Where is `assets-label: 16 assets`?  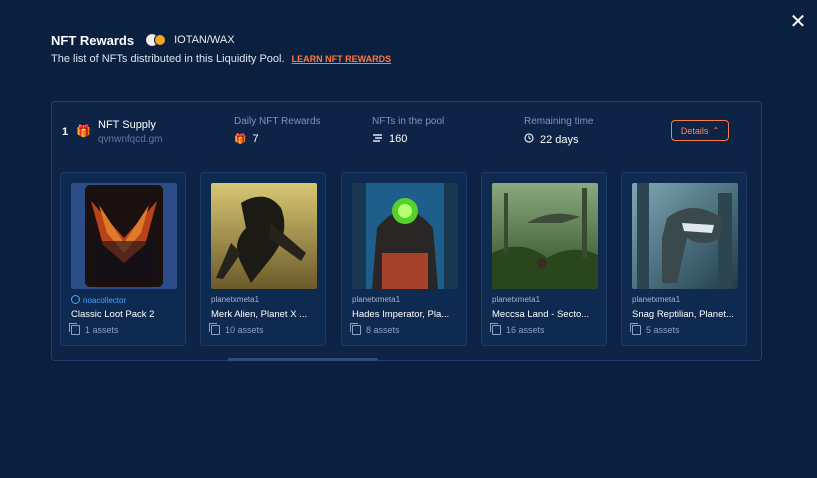 assets-label: 16 assets is located at coordinates (525, 330).